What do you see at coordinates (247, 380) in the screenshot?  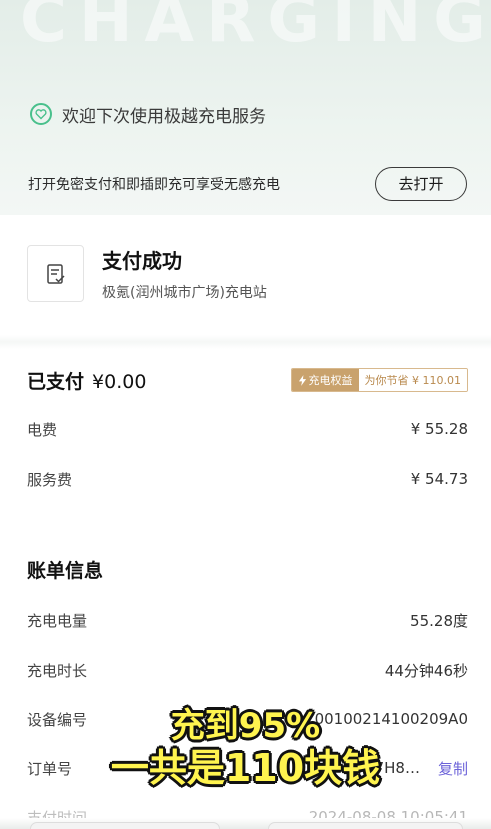 I see `paid-row: 已支付 ¥0.00 充电权益 为你节省 ¥ 110.01` at bounding box center [247, 380].